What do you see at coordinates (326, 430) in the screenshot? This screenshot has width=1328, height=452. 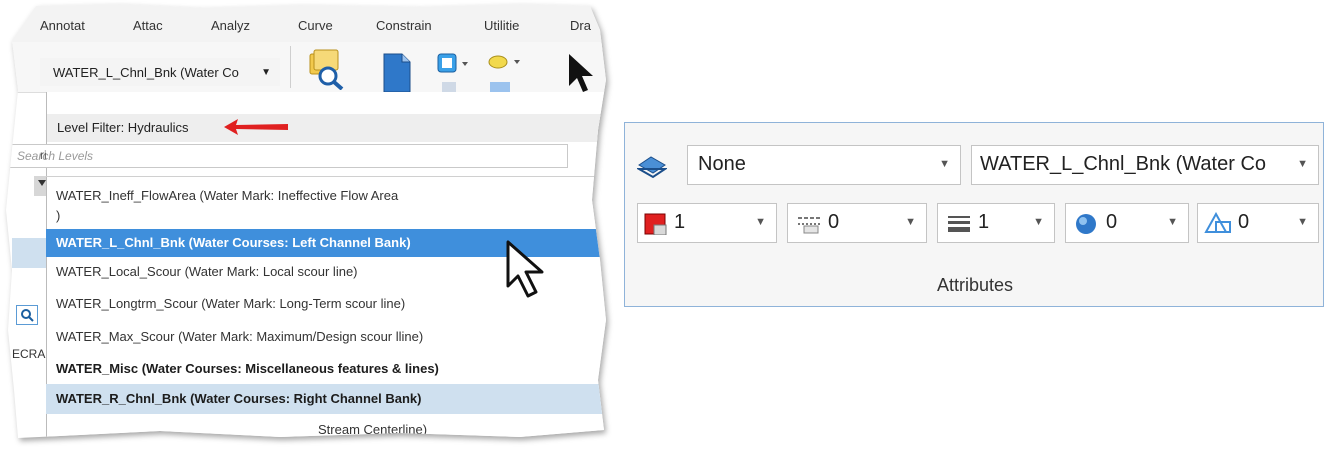 I see `level-item-stream-centerline: Stream Centerline)` at bounding box center [326, 430].